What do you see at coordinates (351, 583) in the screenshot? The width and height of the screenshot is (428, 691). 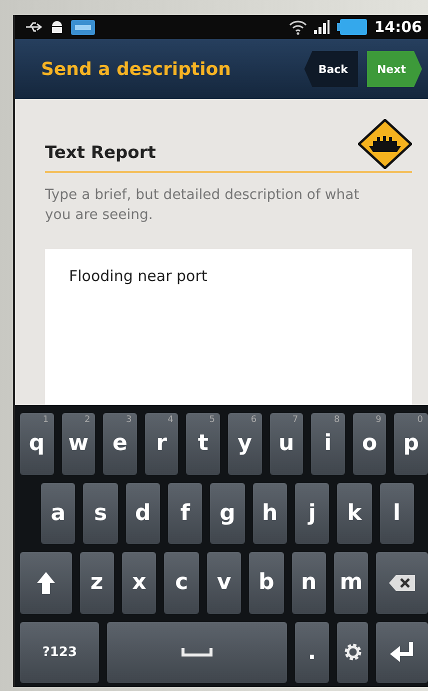 I see `keyboard-key: m` at bounding box center [351, 583].